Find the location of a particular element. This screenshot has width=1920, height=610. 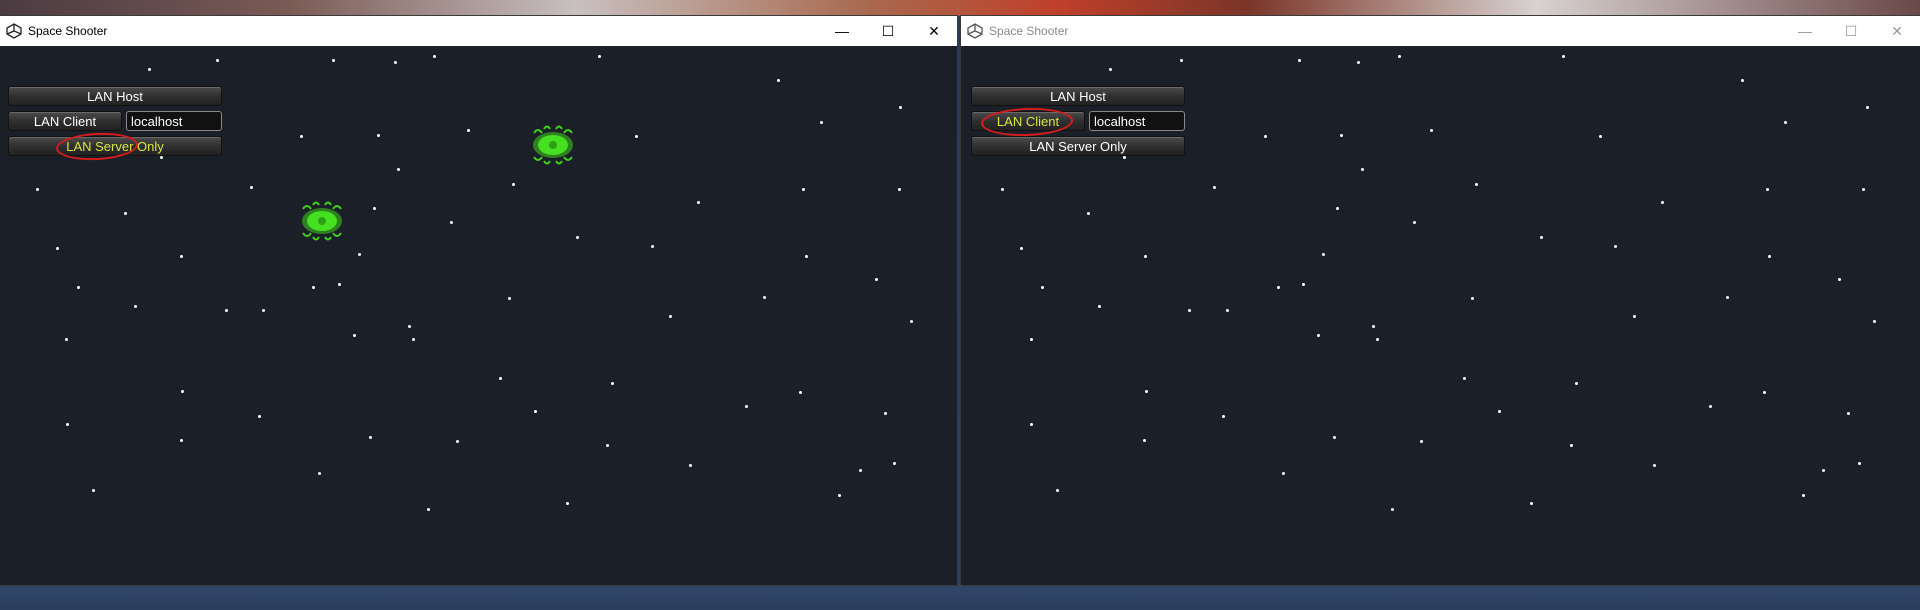

desktop-wallpaper-top is located at coordinates (960, 8).